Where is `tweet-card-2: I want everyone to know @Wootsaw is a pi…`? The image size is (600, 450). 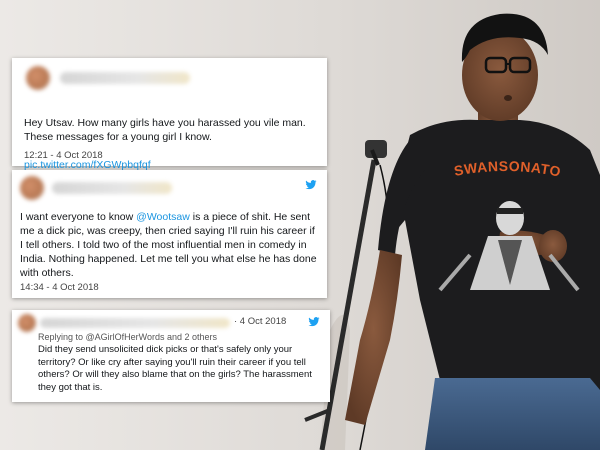
tweet-card-2: I want everyone to know @Wootsaw is a pi… is located at coordinates (169, 234).